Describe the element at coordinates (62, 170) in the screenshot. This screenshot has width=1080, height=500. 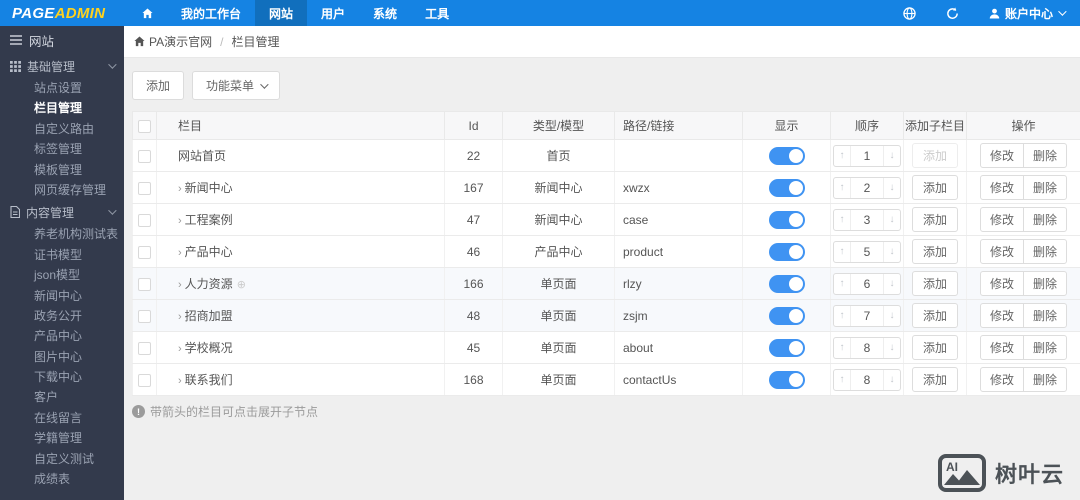
I see `sidebar-item: 模板管理` at that location.